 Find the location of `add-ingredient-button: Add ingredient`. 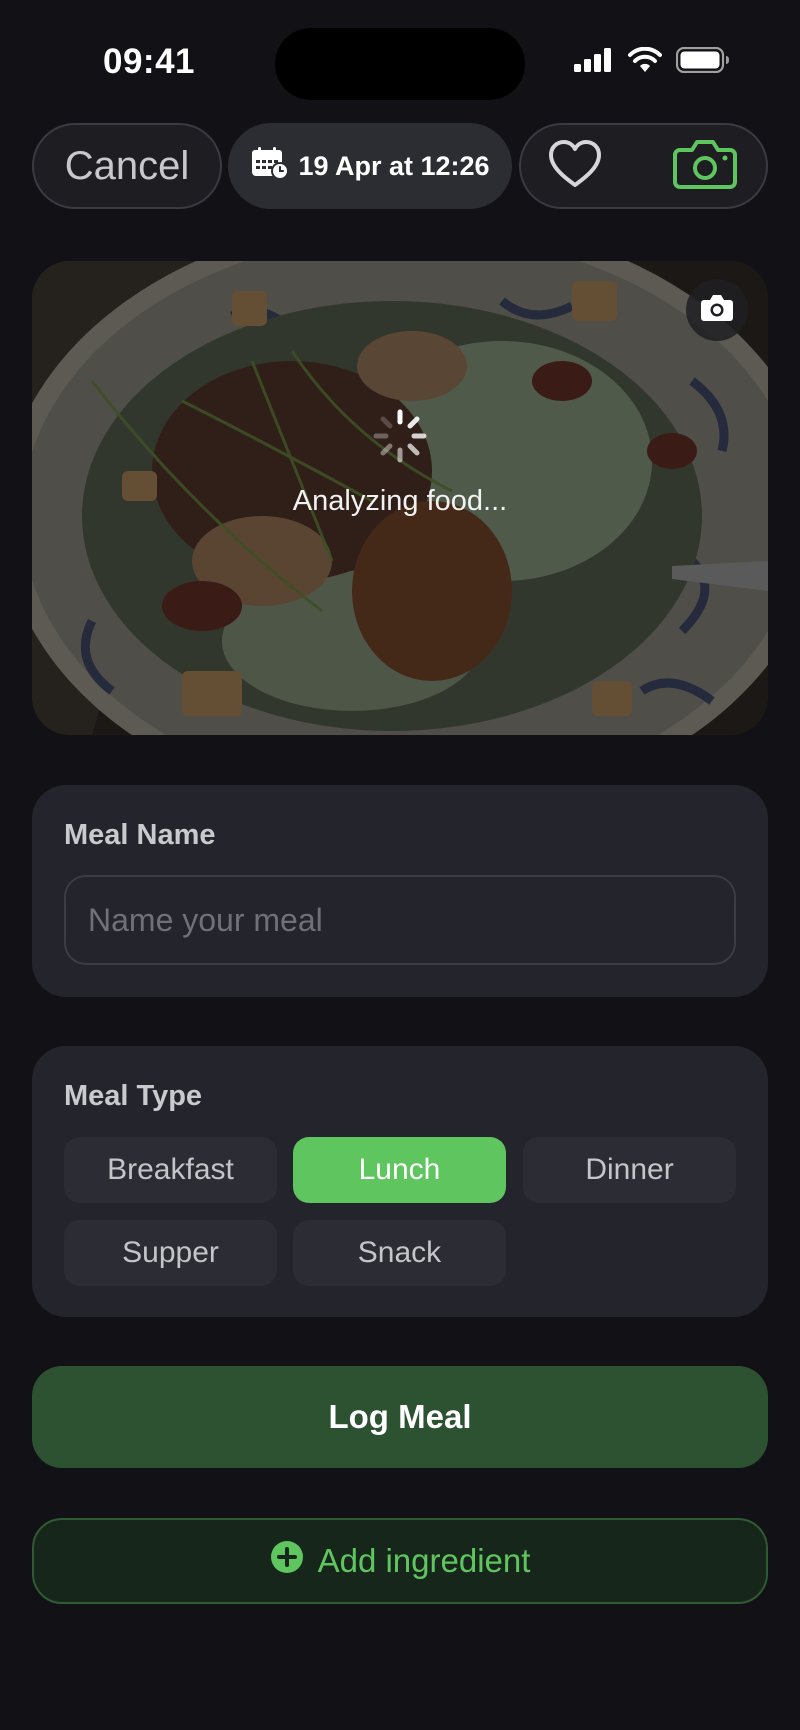

add-ingredient-button: Add ingredient is located at coordinates (400, 1561).